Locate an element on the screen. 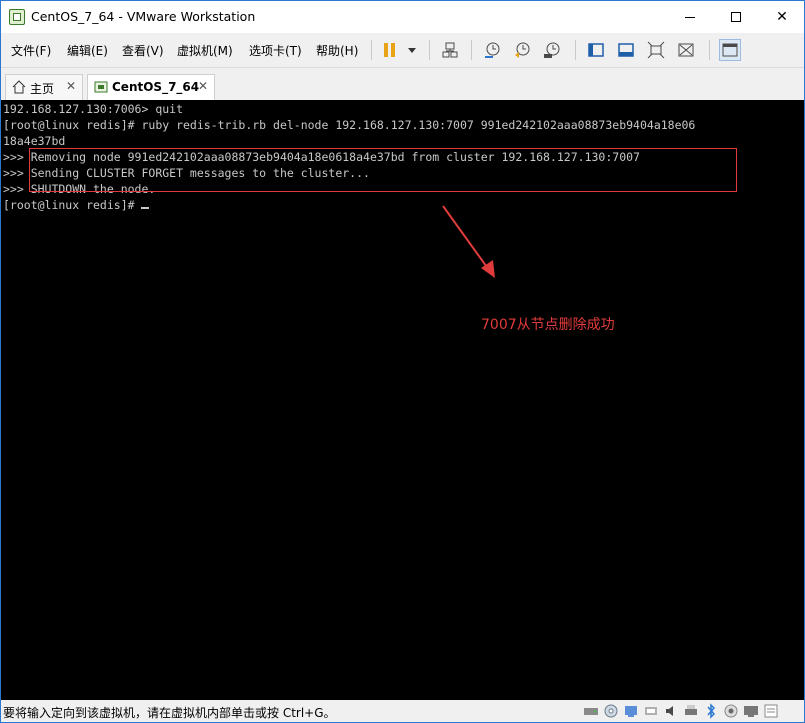 Image resolution: width=805 pixels, height=723 pixels. minimize-button is located at coordinates (690, 17).